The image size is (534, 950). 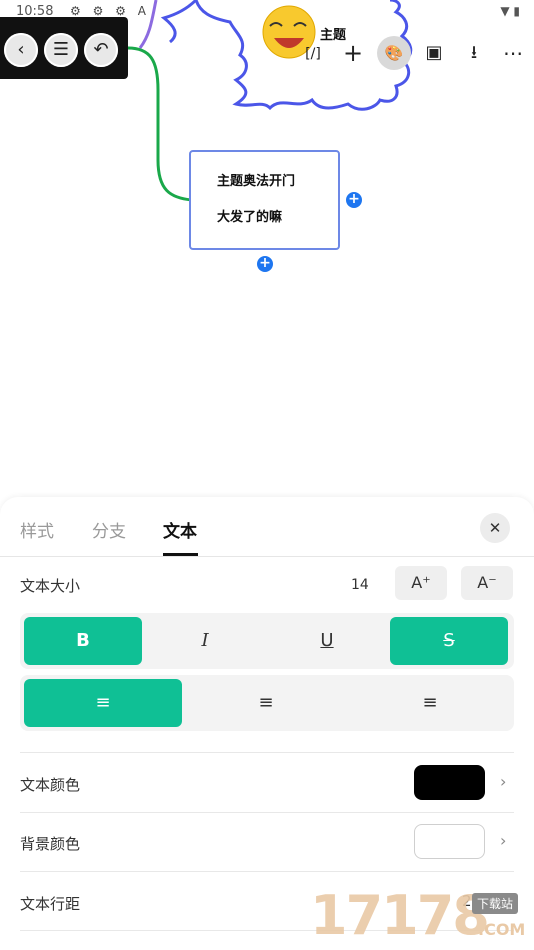 I want to click on underline-button: U, so click(x=327, y=641).